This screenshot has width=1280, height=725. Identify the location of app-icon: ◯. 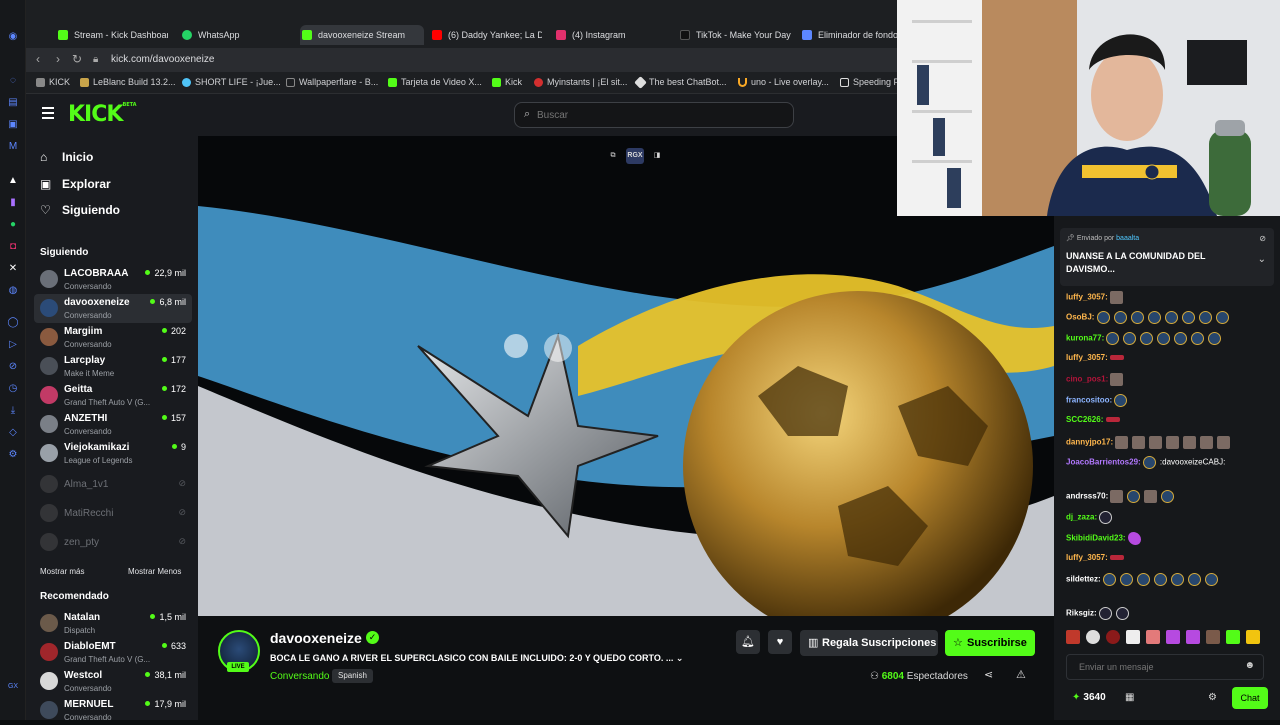
(13, 323).